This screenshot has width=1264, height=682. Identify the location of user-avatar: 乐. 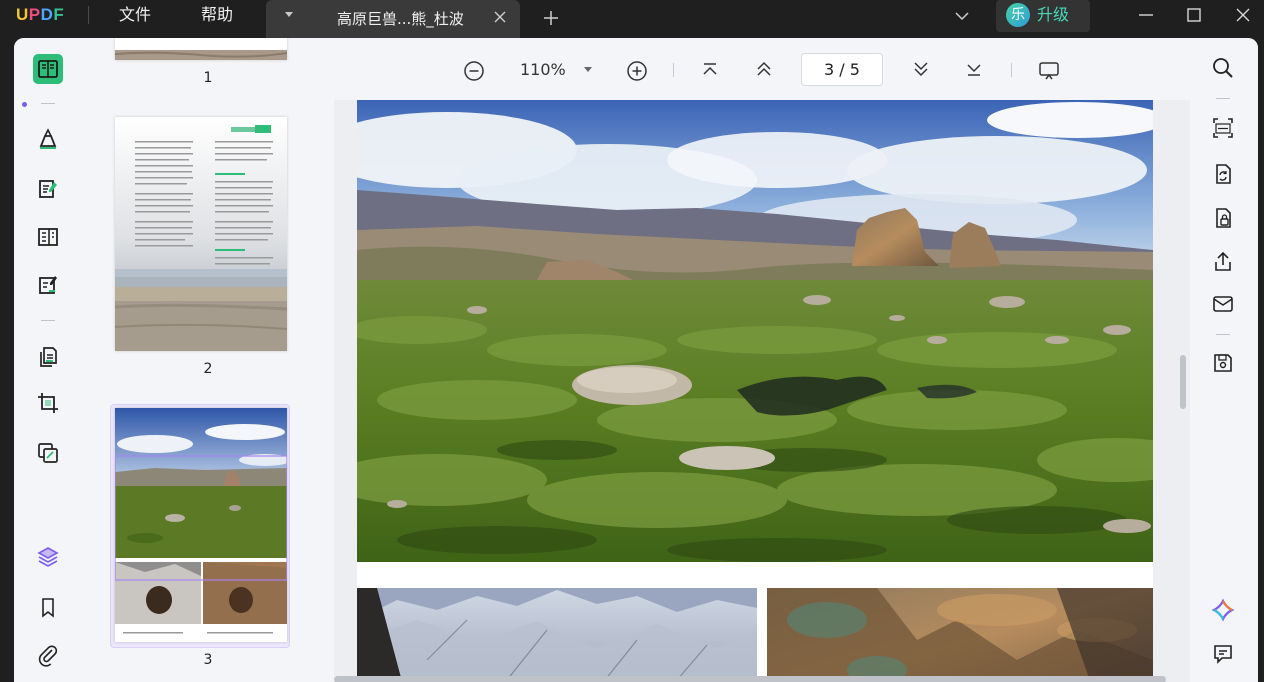
(1018, 15).